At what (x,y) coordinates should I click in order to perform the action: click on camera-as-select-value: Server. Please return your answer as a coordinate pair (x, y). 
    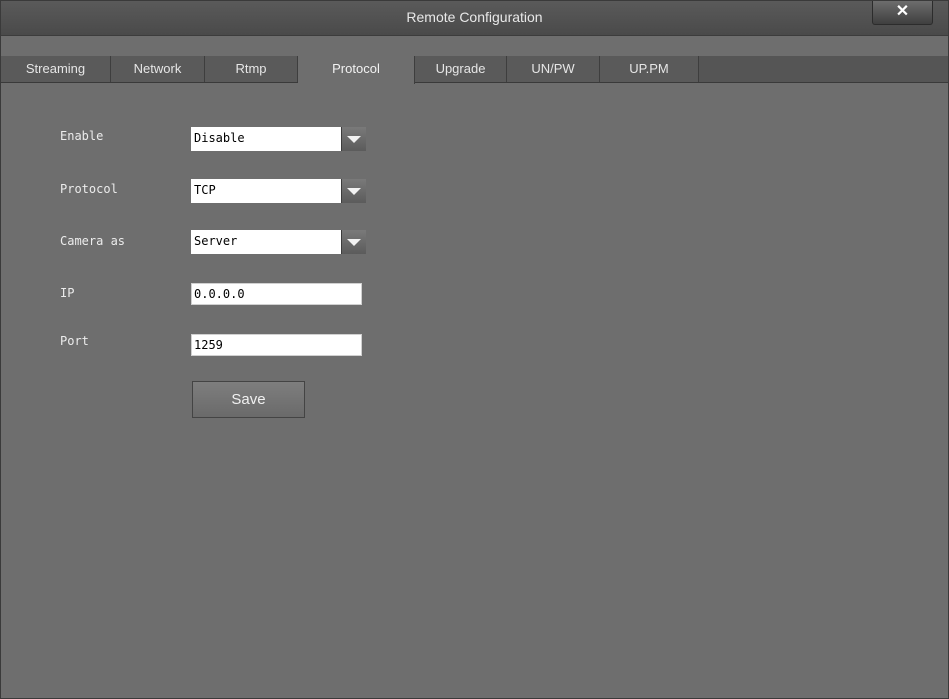
    Looking at the image, I should click on (216, 241).